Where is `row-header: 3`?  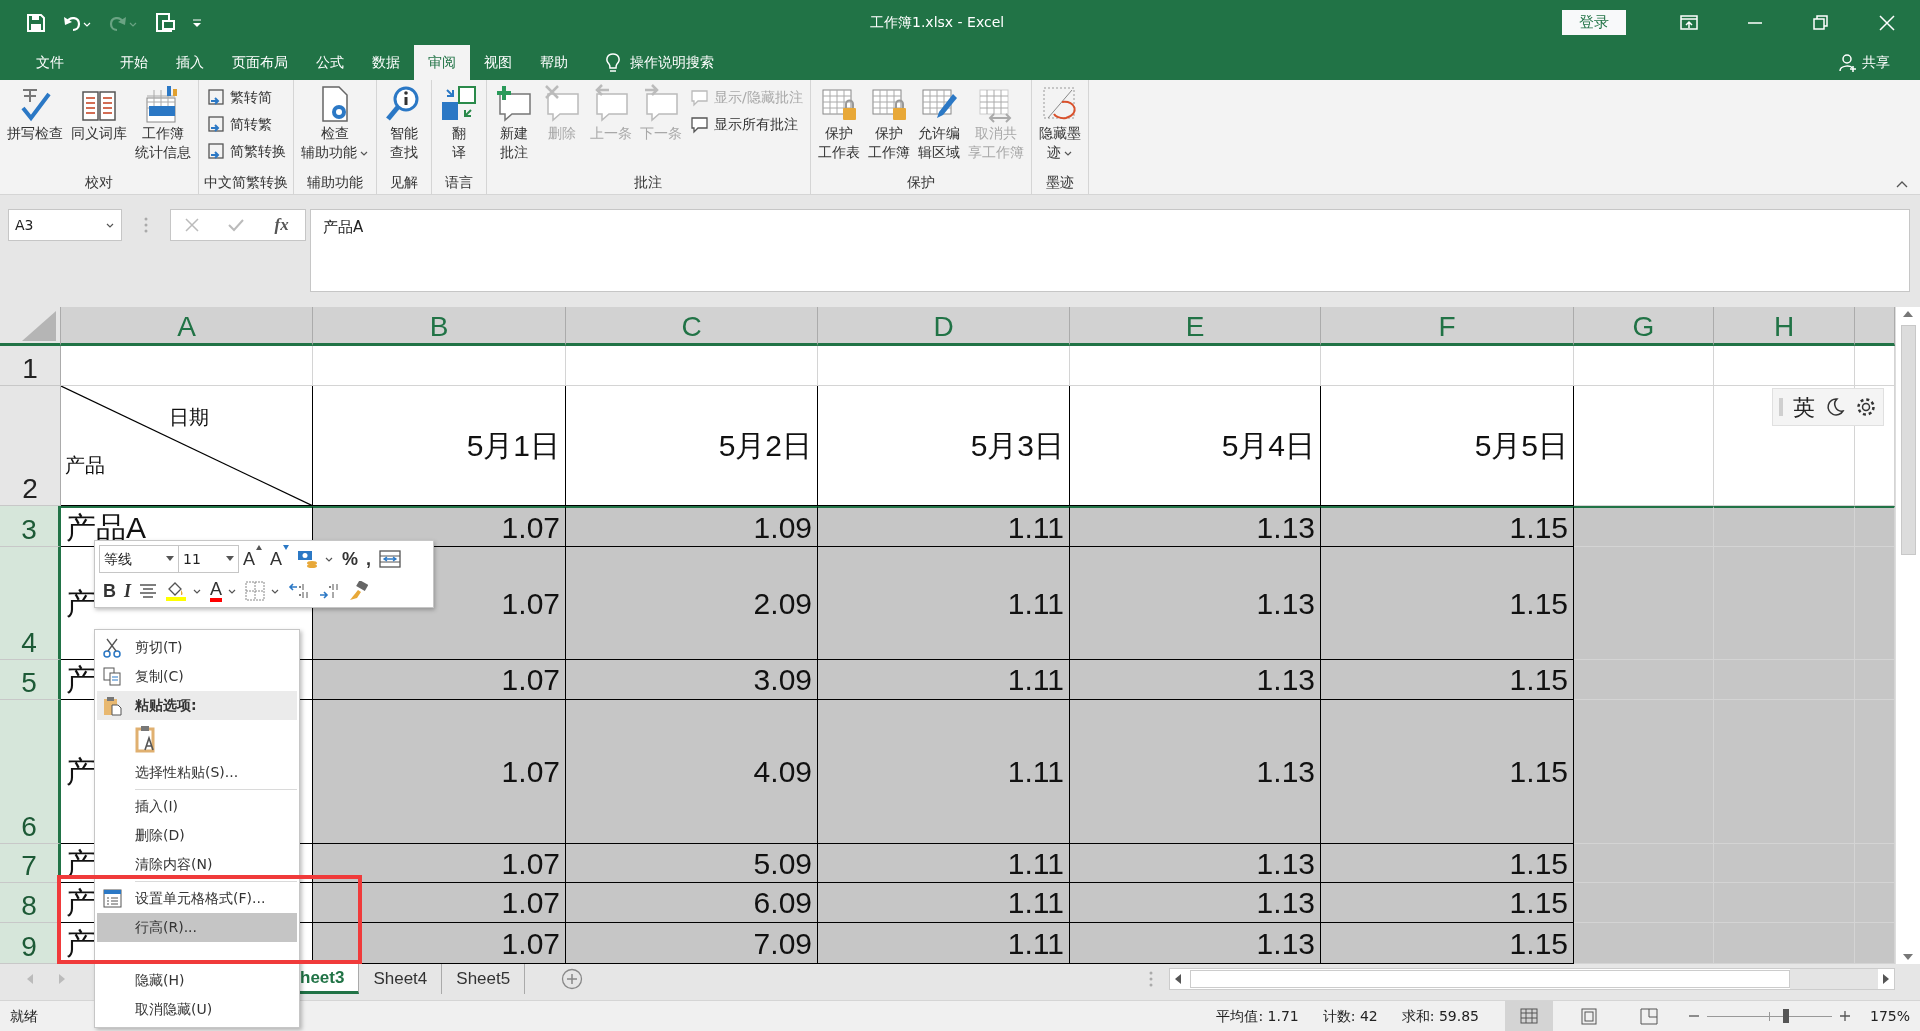 row-header: 3 is located at coordinates (30, 526).